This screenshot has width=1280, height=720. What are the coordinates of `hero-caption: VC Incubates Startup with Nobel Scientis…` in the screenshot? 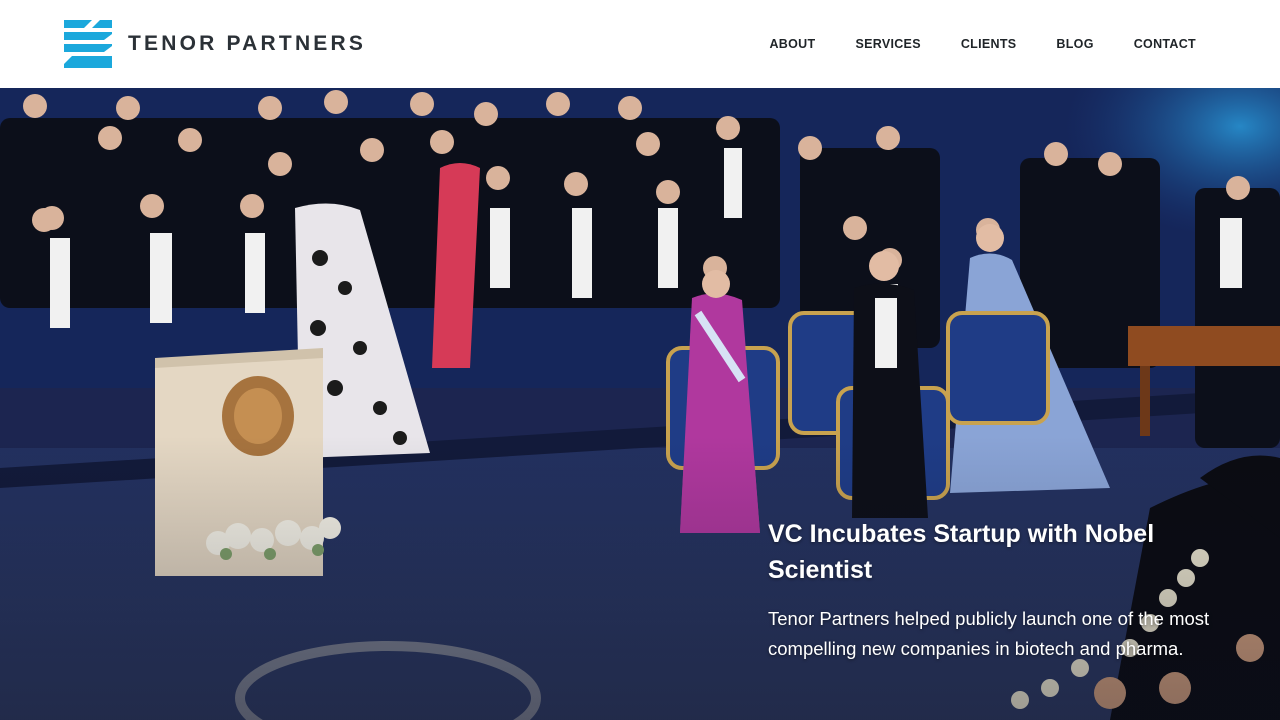 It's located at (998, 590).